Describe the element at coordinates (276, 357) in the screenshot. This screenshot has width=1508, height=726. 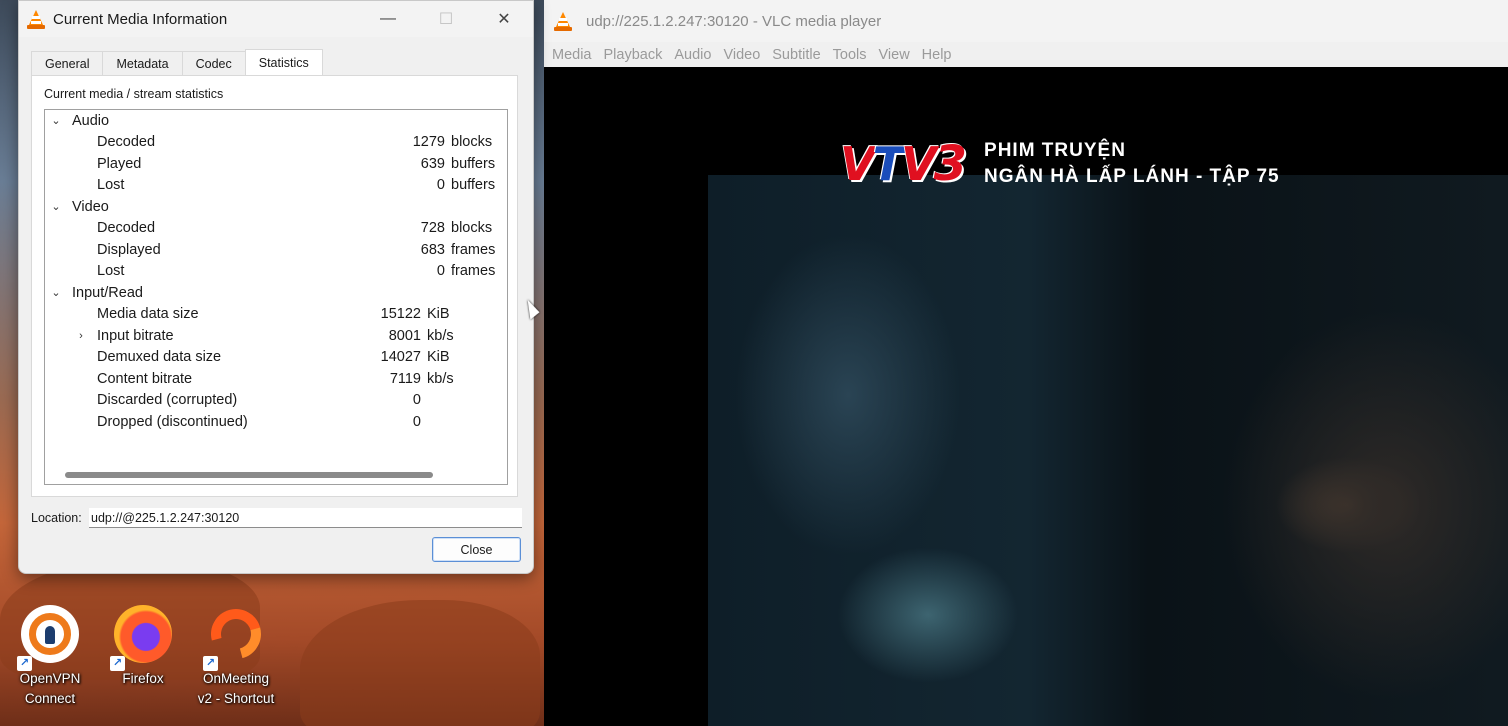
I see `tree-row: Demuxed data size 14027 KiB` at that location.